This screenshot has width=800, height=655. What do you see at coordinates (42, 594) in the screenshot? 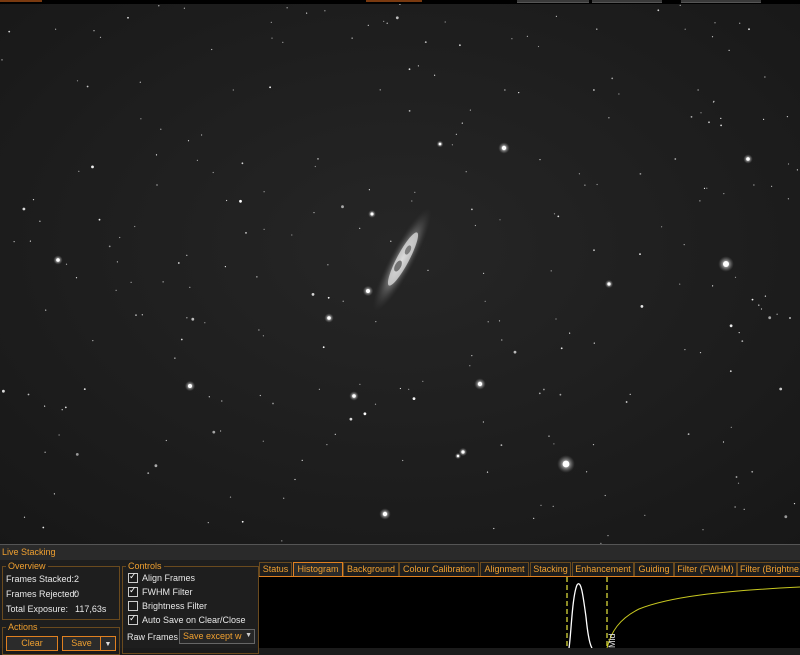
I see `frames-rejected-label: Frames Rejected:` at bounding box center [42, 594].